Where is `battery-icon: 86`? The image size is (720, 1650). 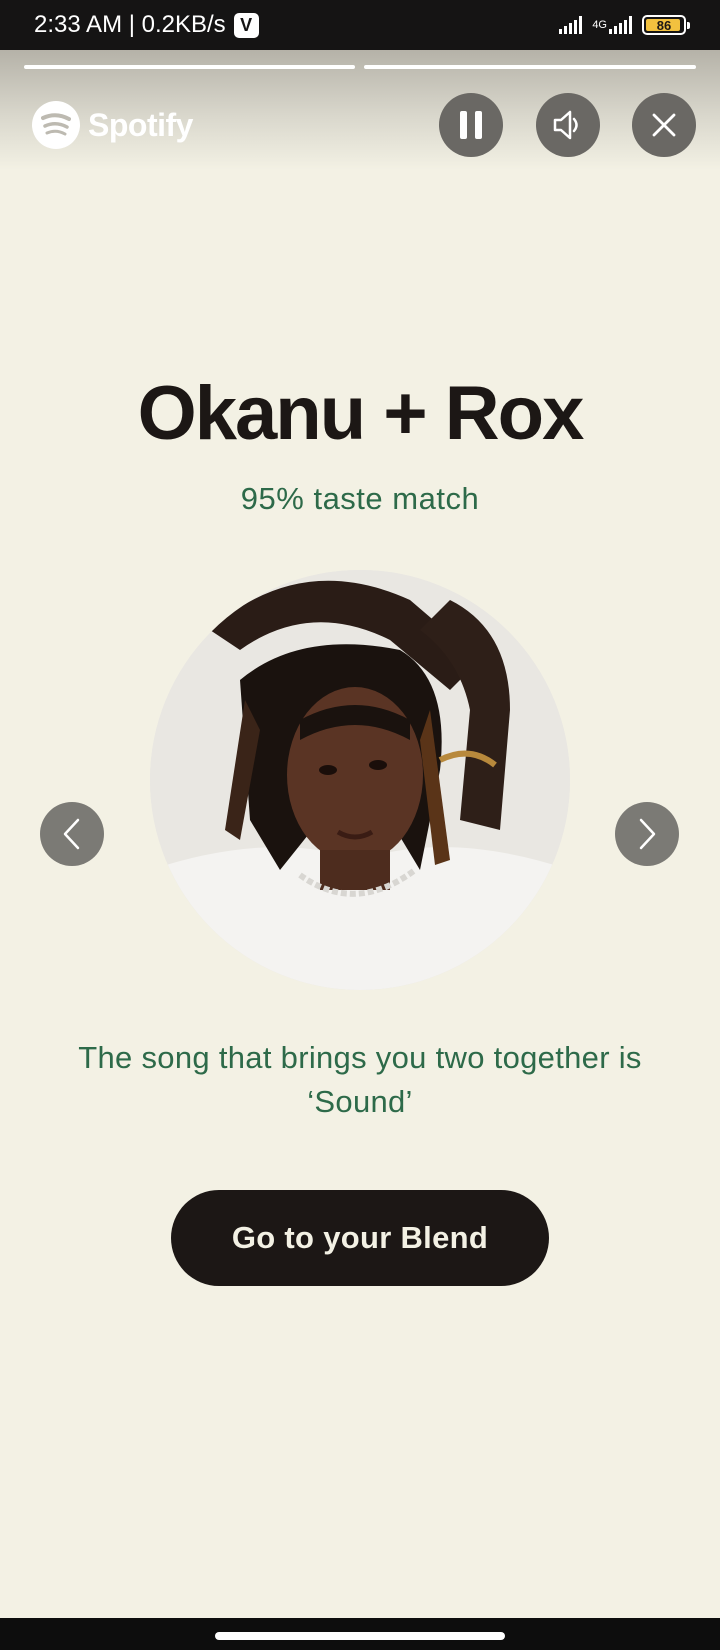
battery-icon: 86 is located at coordinates (666, 25).